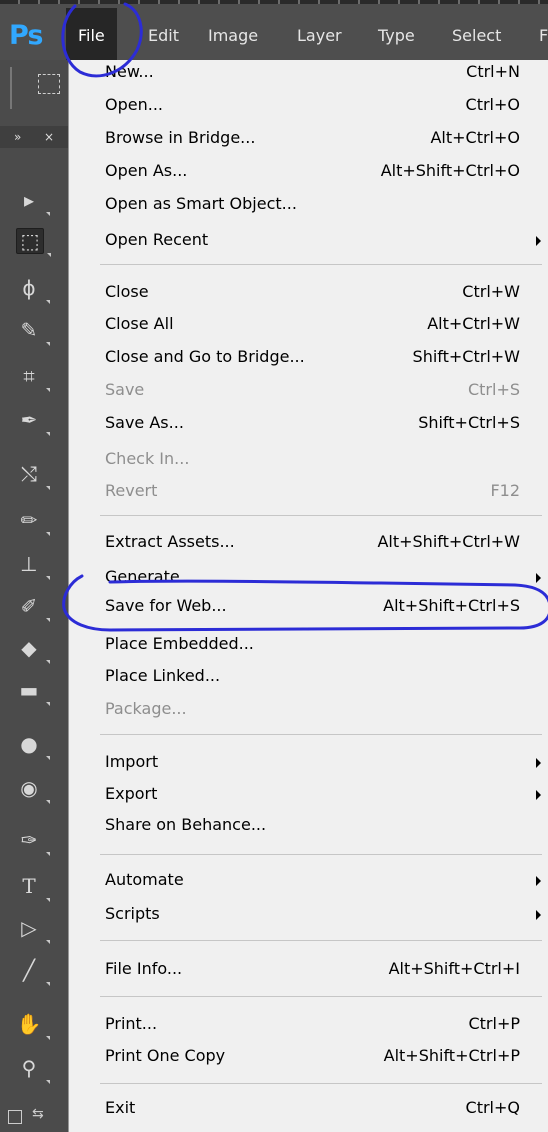 The height and width of the screenshot is (1132, 548). What do you see at coordinates (38, 1114) in the screenshot?
I see `swap-colors-icon: ⇆` at bounding box center [38, 1114].